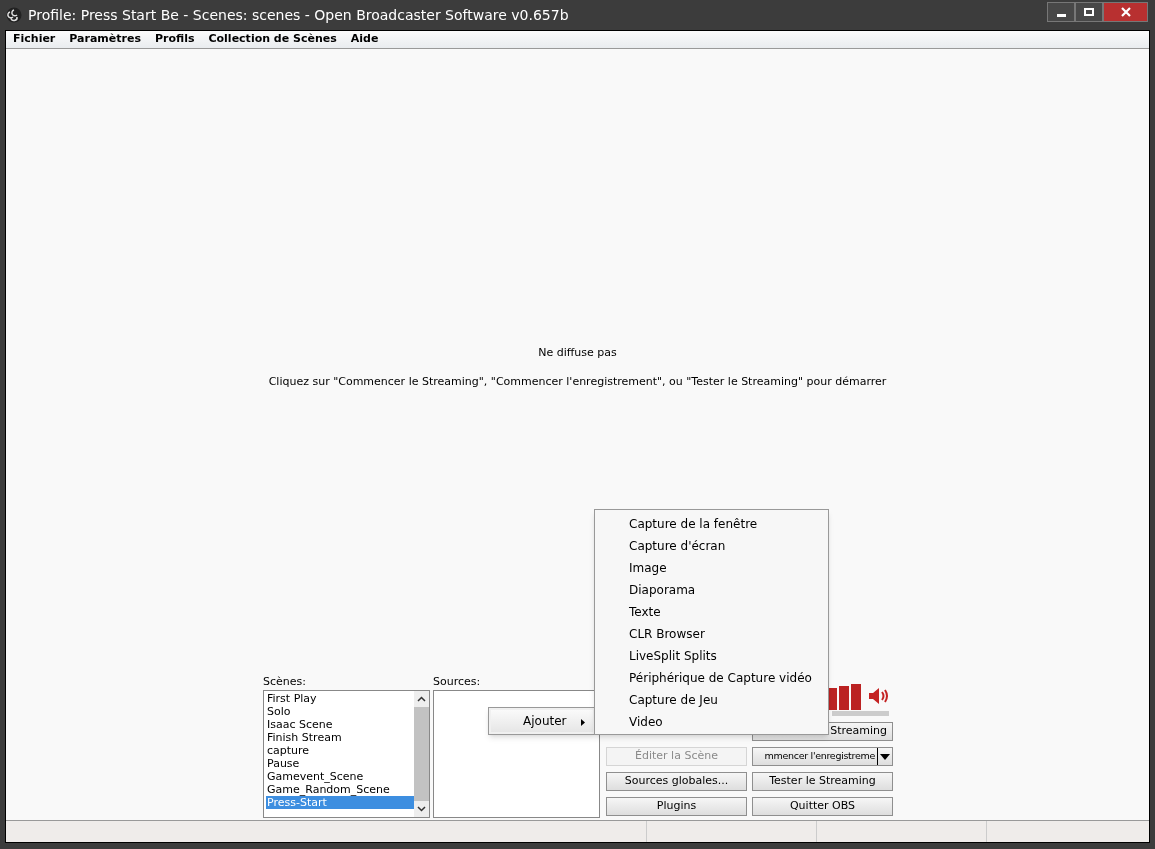  I want to click on scenes-list: First Play Solo Isaac Scene Finish Stream capture Pause Gamevent_Scene Game_Random_Scene Press-Start, so click(346, 754).